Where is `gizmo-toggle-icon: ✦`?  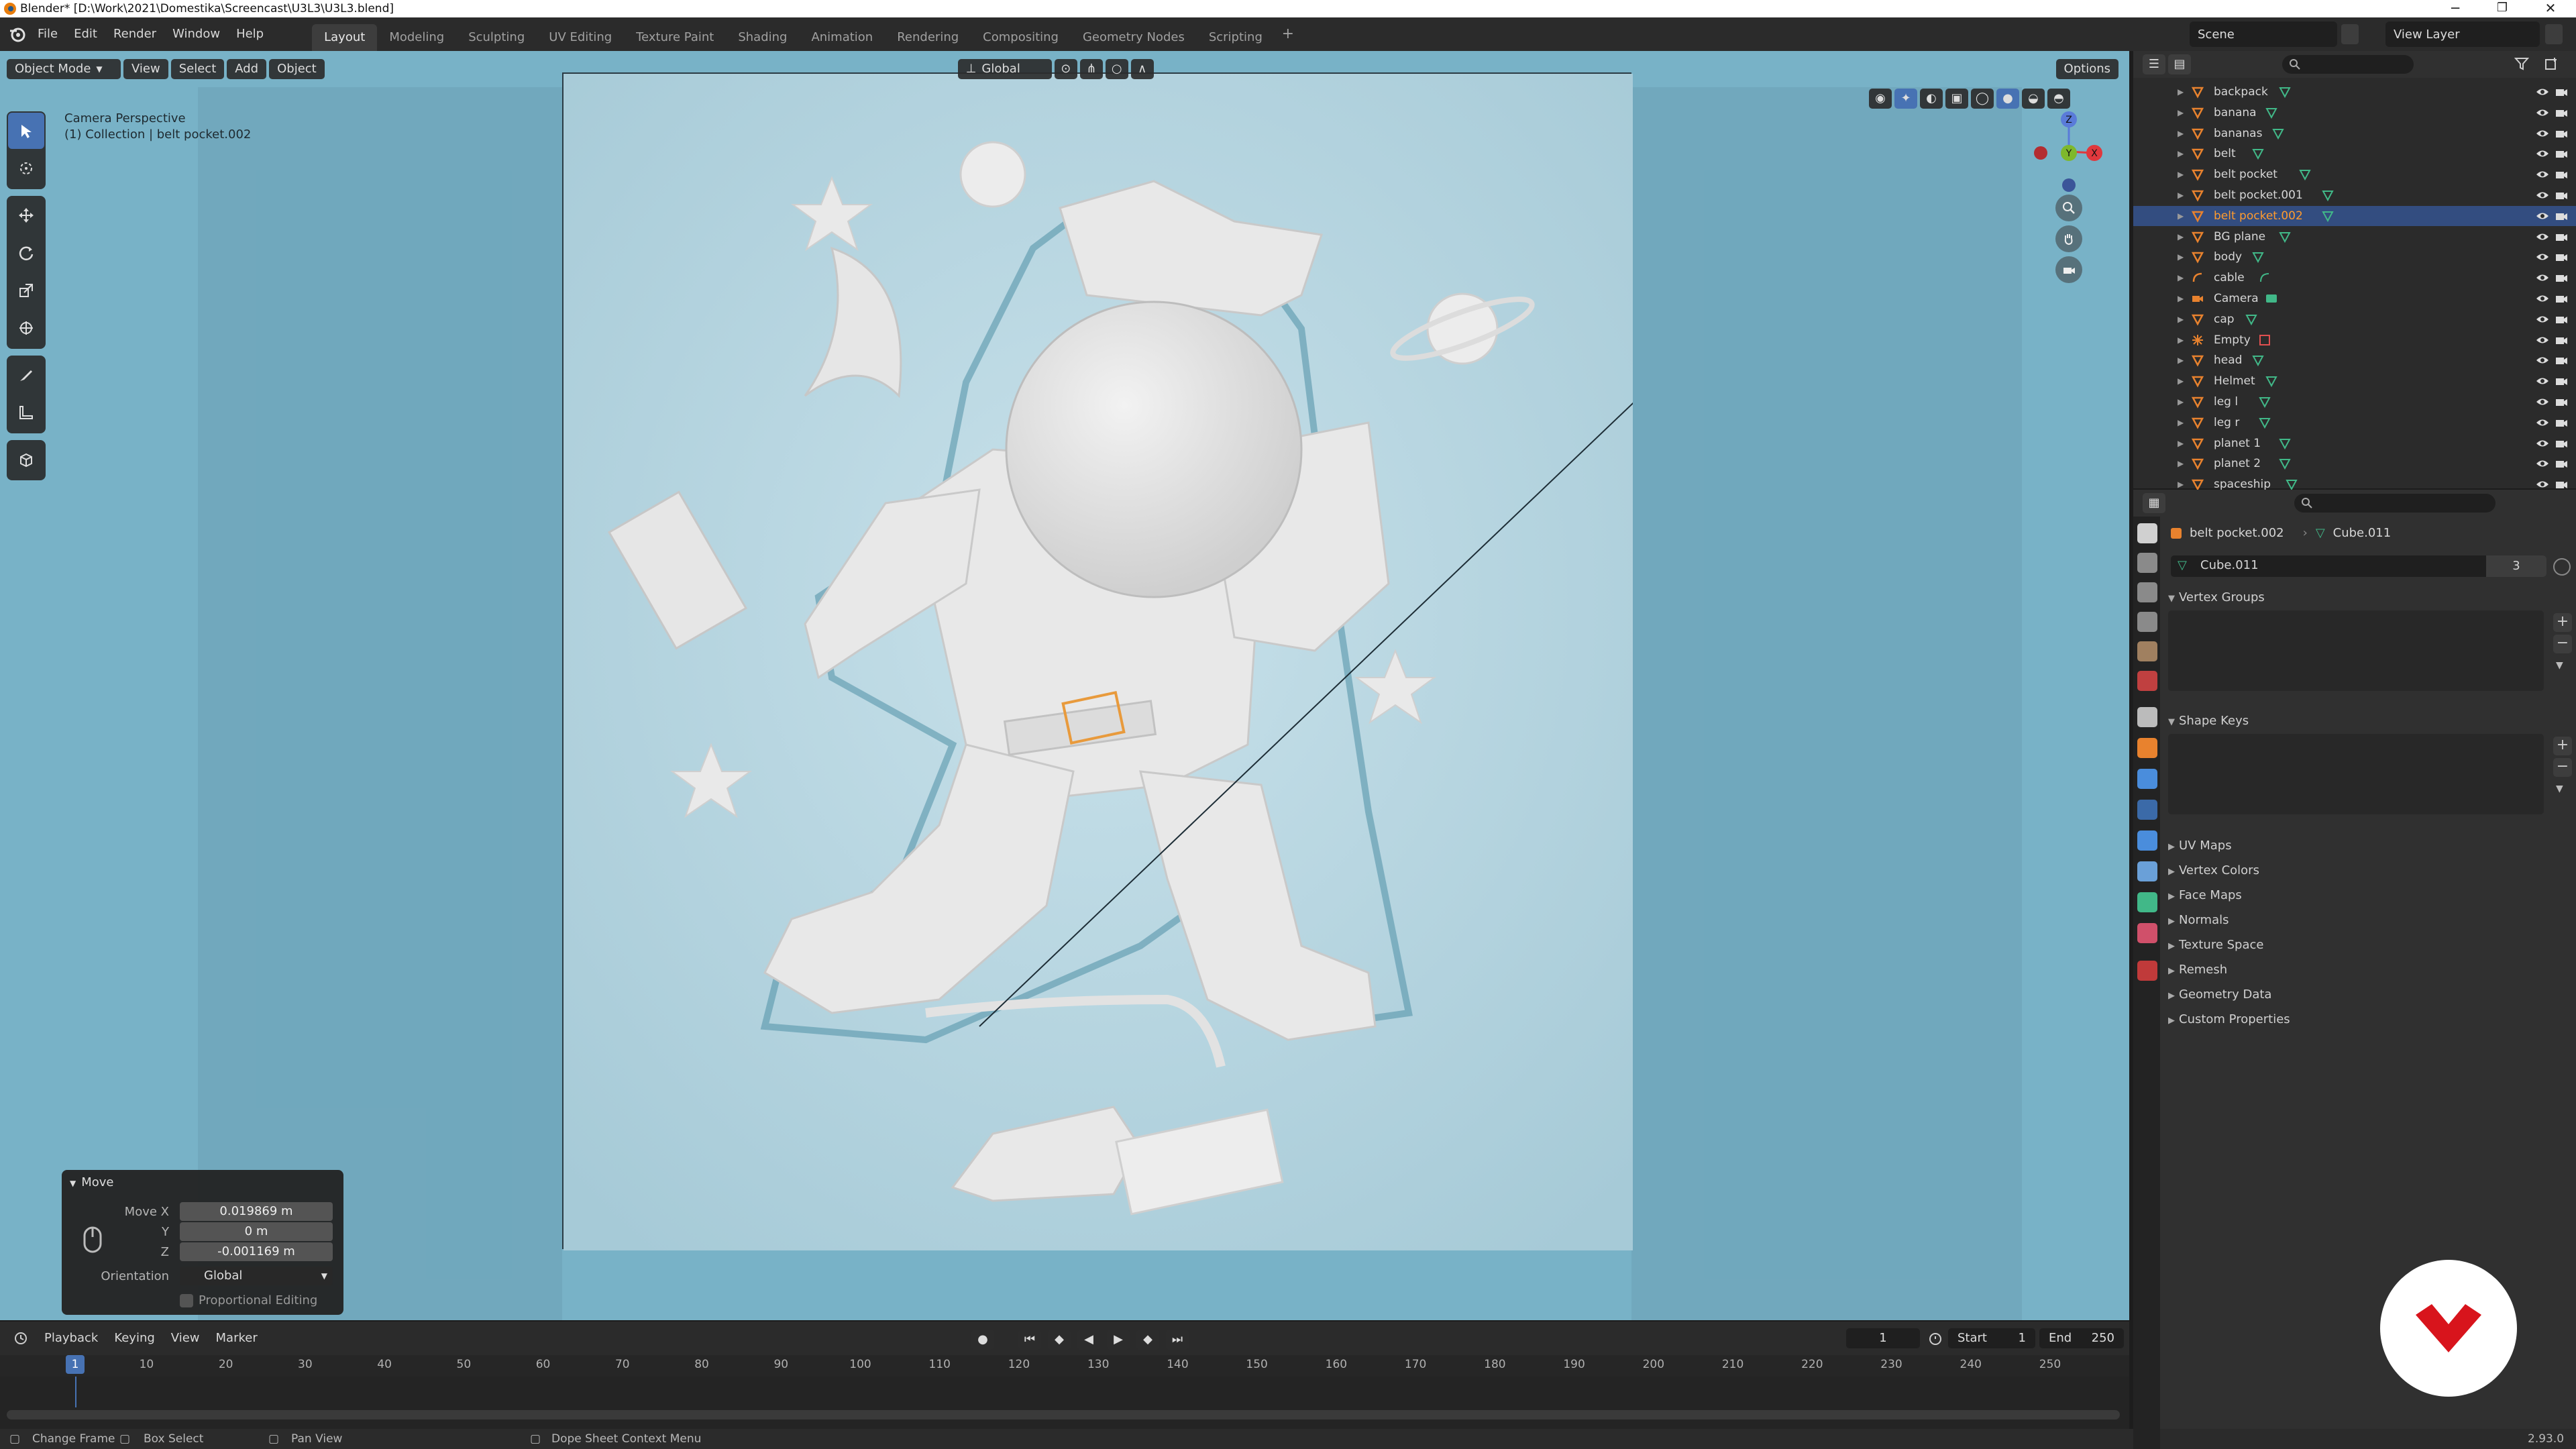
gizmo-toggle-icon: ✦ is located at coordinates (1905, 99).